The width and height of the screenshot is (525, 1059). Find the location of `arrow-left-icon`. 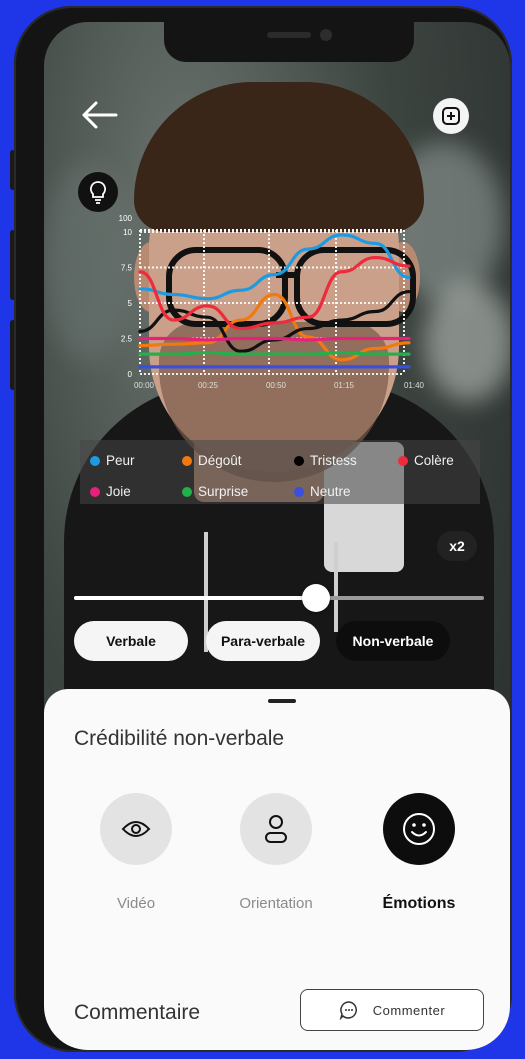

arrow-left-icon is located at coordinates (100, 115).